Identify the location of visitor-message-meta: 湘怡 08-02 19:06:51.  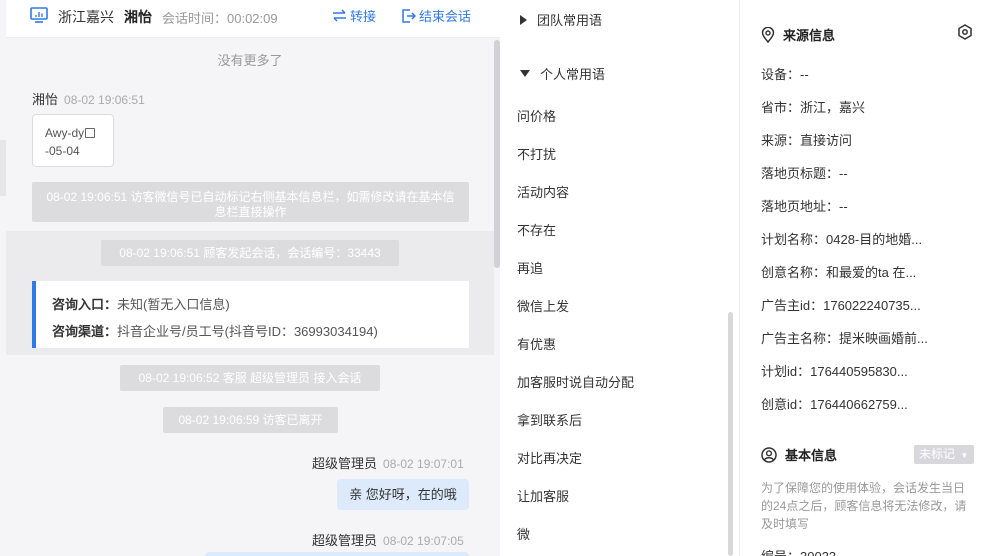
(88, 98).